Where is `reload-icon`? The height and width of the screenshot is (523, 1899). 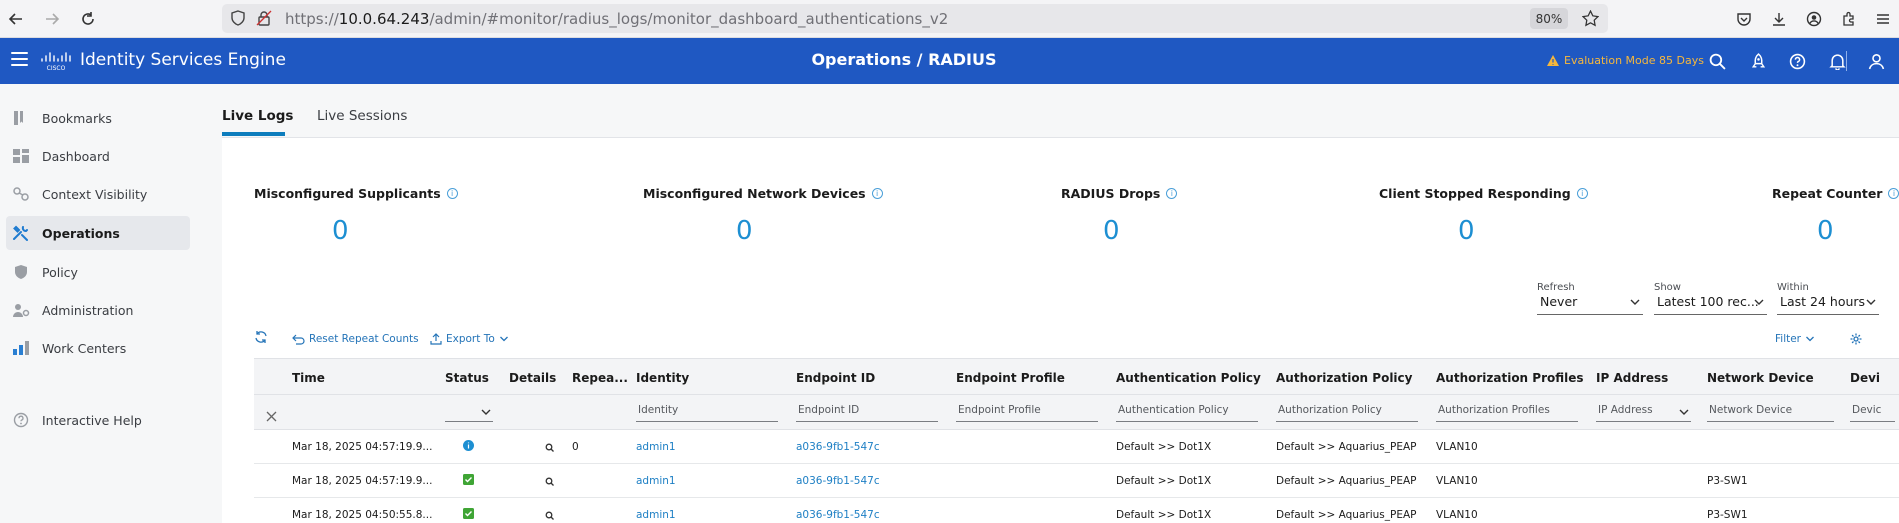 reload-icon is located at coordinates (88, 19).